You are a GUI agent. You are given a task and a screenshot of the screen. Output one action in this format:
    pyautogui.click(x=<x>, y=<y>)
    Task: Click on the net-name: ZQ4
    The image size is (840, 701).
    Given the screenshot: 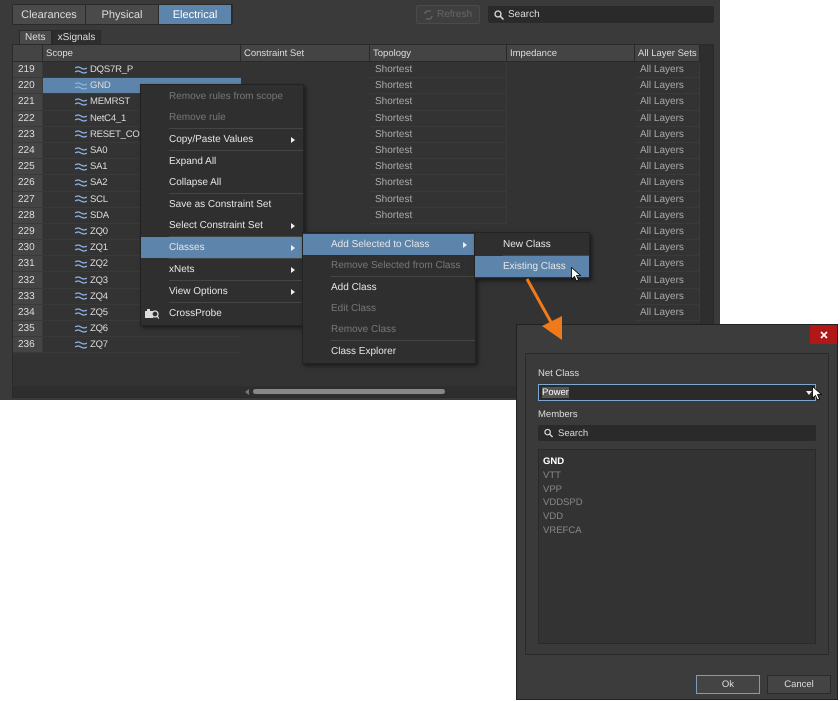 What is the action you would take?
    pyautogui.click(x=99, y=296)
    